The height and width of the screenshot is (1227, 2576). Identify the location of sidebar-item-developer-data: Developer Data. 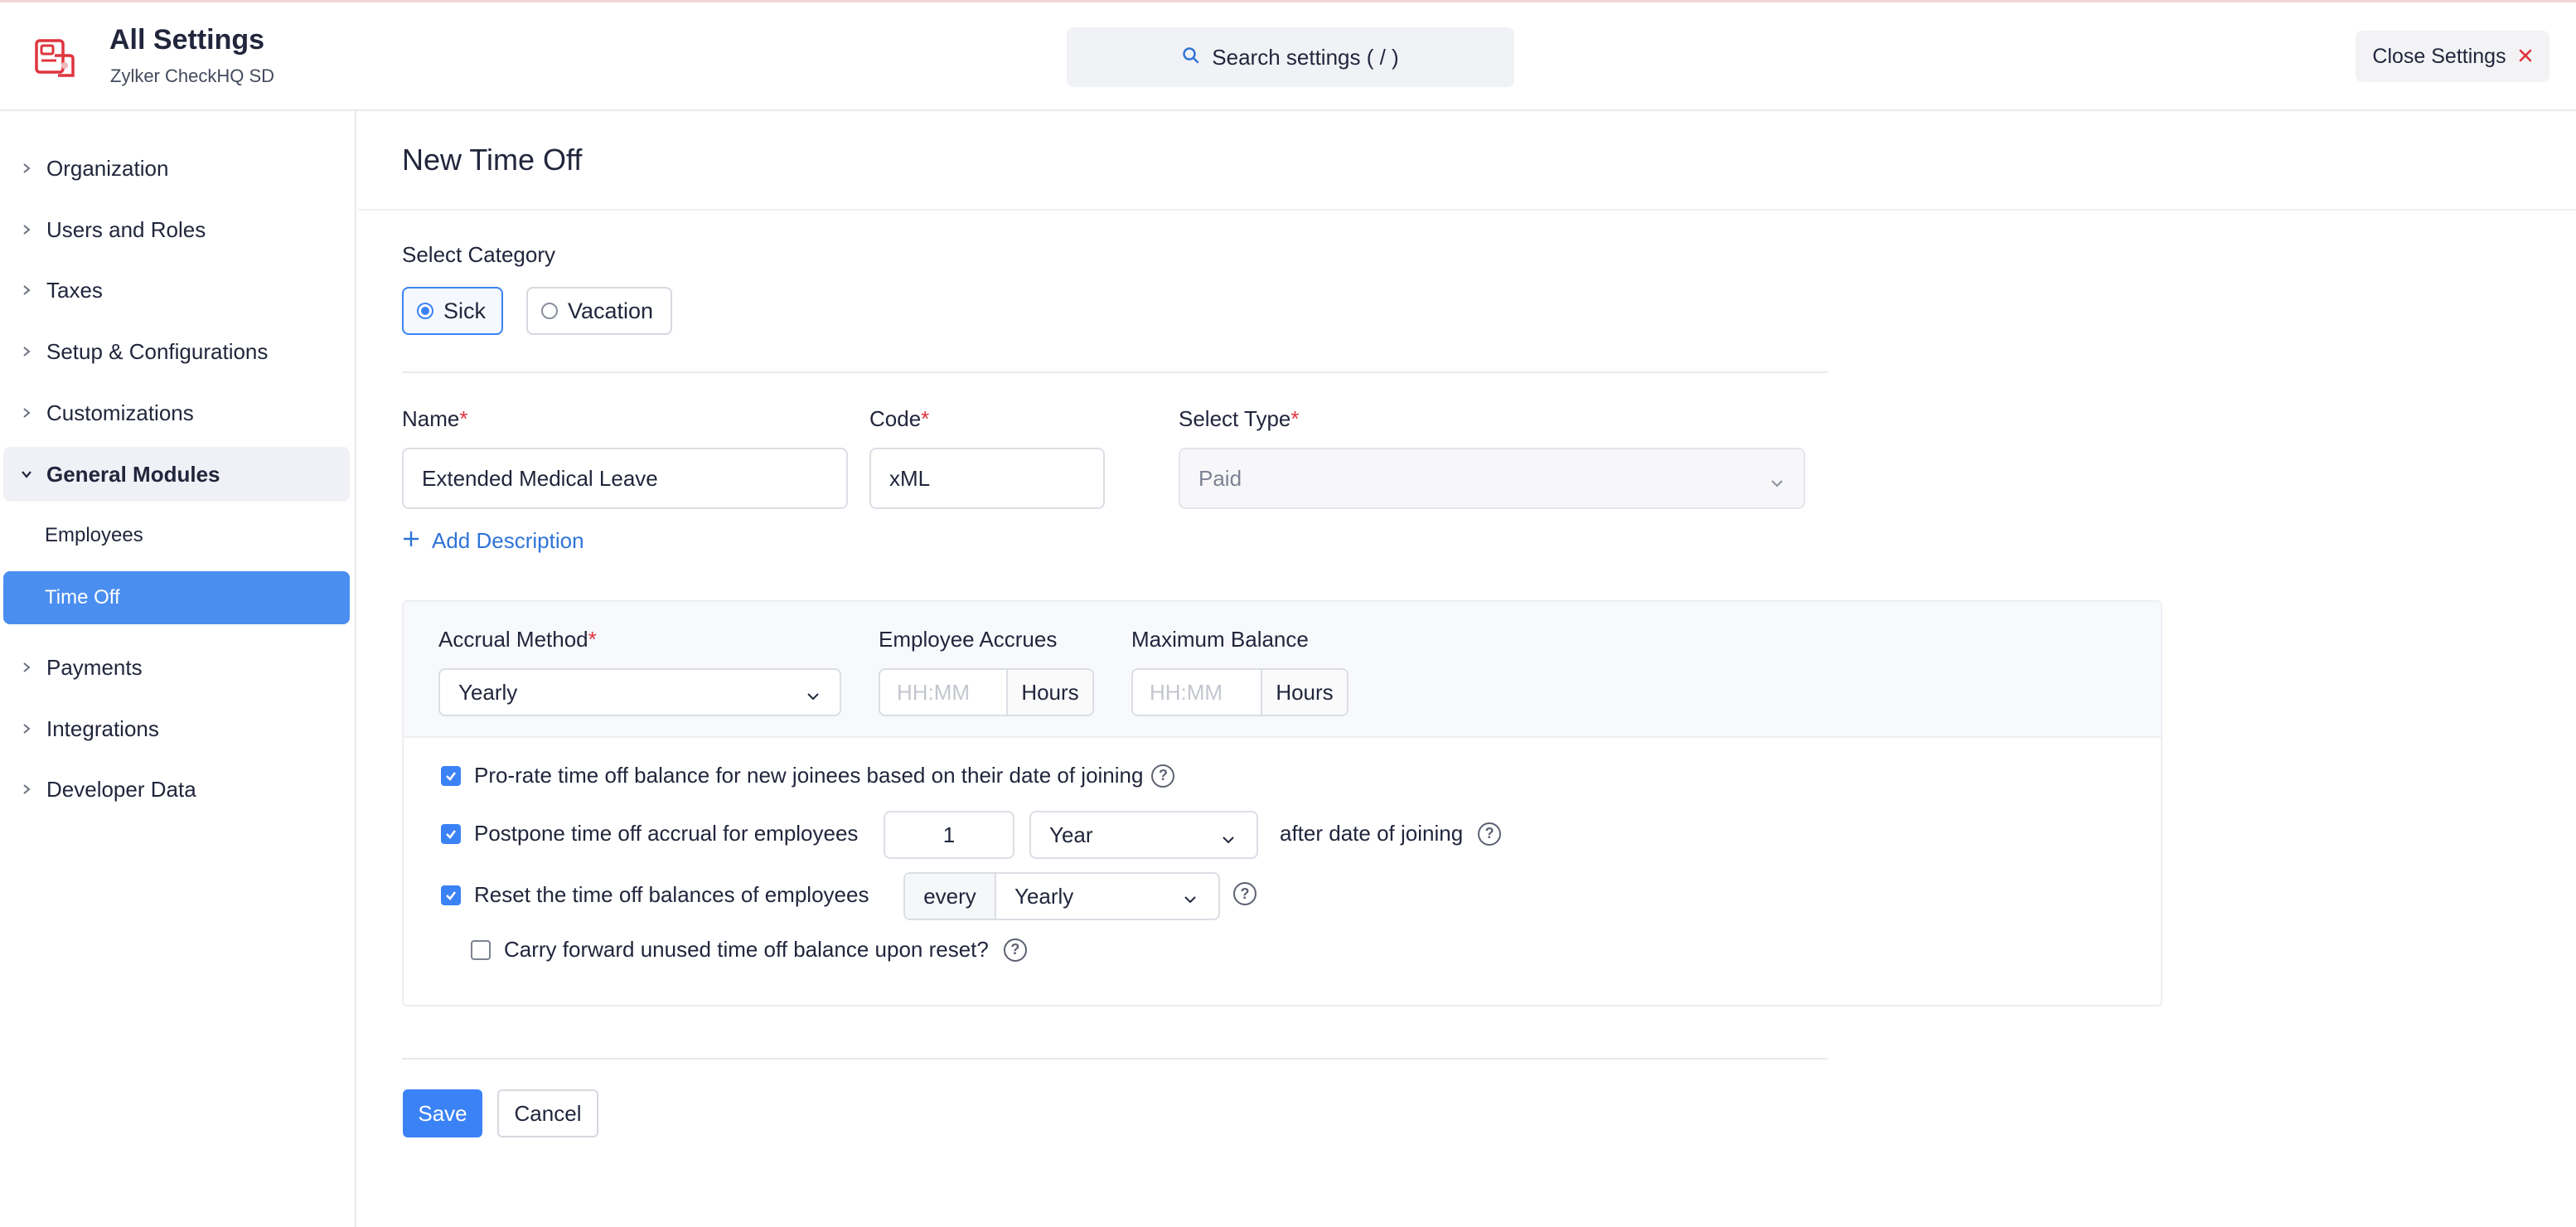
(175, 789).